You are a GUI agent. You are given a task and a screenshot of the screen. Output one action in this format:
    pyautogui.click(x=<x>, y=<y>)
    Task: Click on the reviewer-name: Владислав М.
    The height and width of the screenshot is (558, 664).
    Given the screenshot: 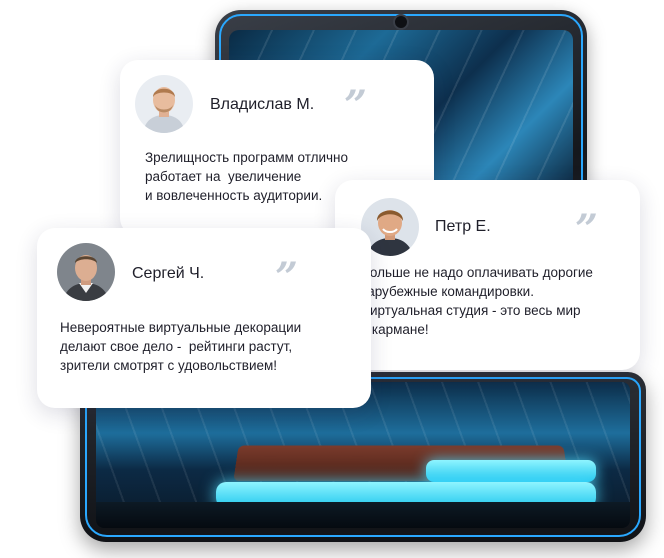 What is the action you would take?
    pyautogui.click(x=262, y=104)
    